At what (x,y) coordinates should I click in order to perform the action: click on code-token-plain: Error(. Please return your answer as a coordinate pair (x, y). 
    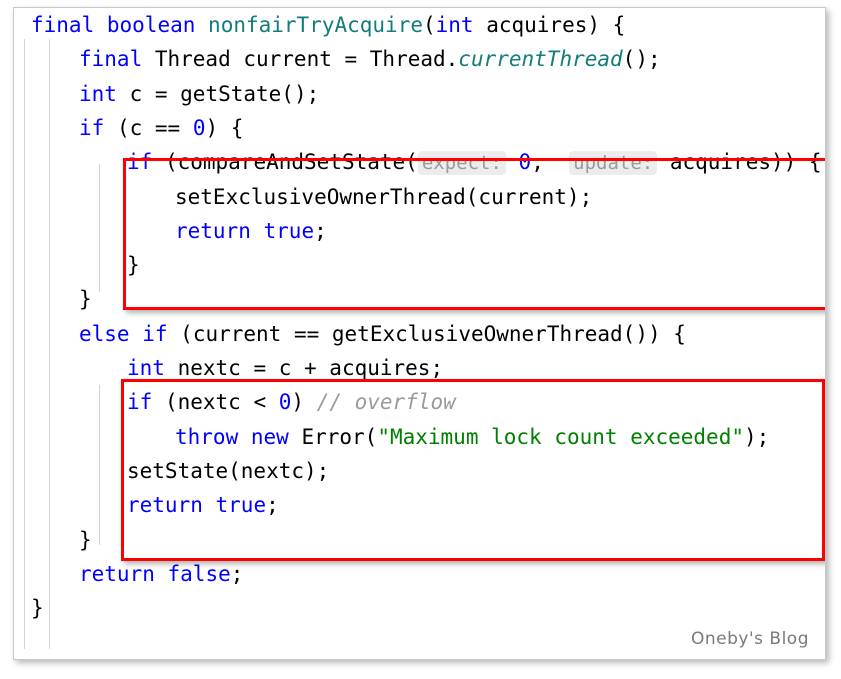
    Looking at the image, I should click on (333, 436).